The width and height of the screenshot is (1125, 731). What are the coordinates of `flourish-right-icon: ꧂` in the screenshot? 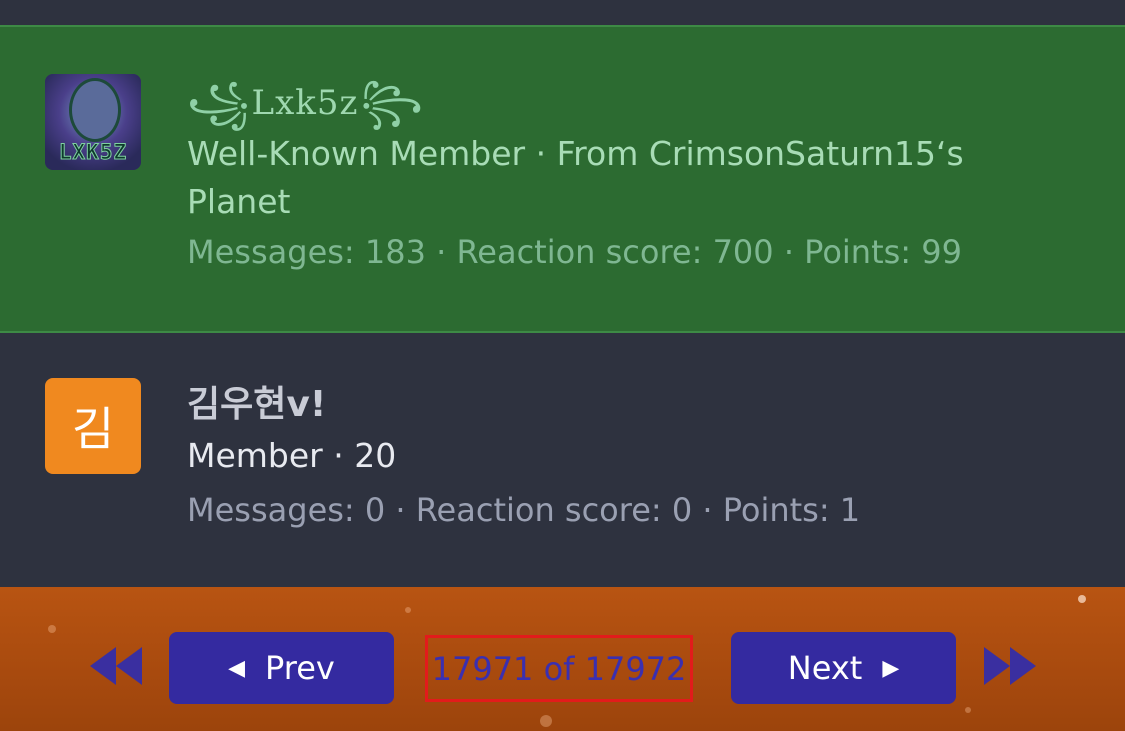 It's located at (391, 103).